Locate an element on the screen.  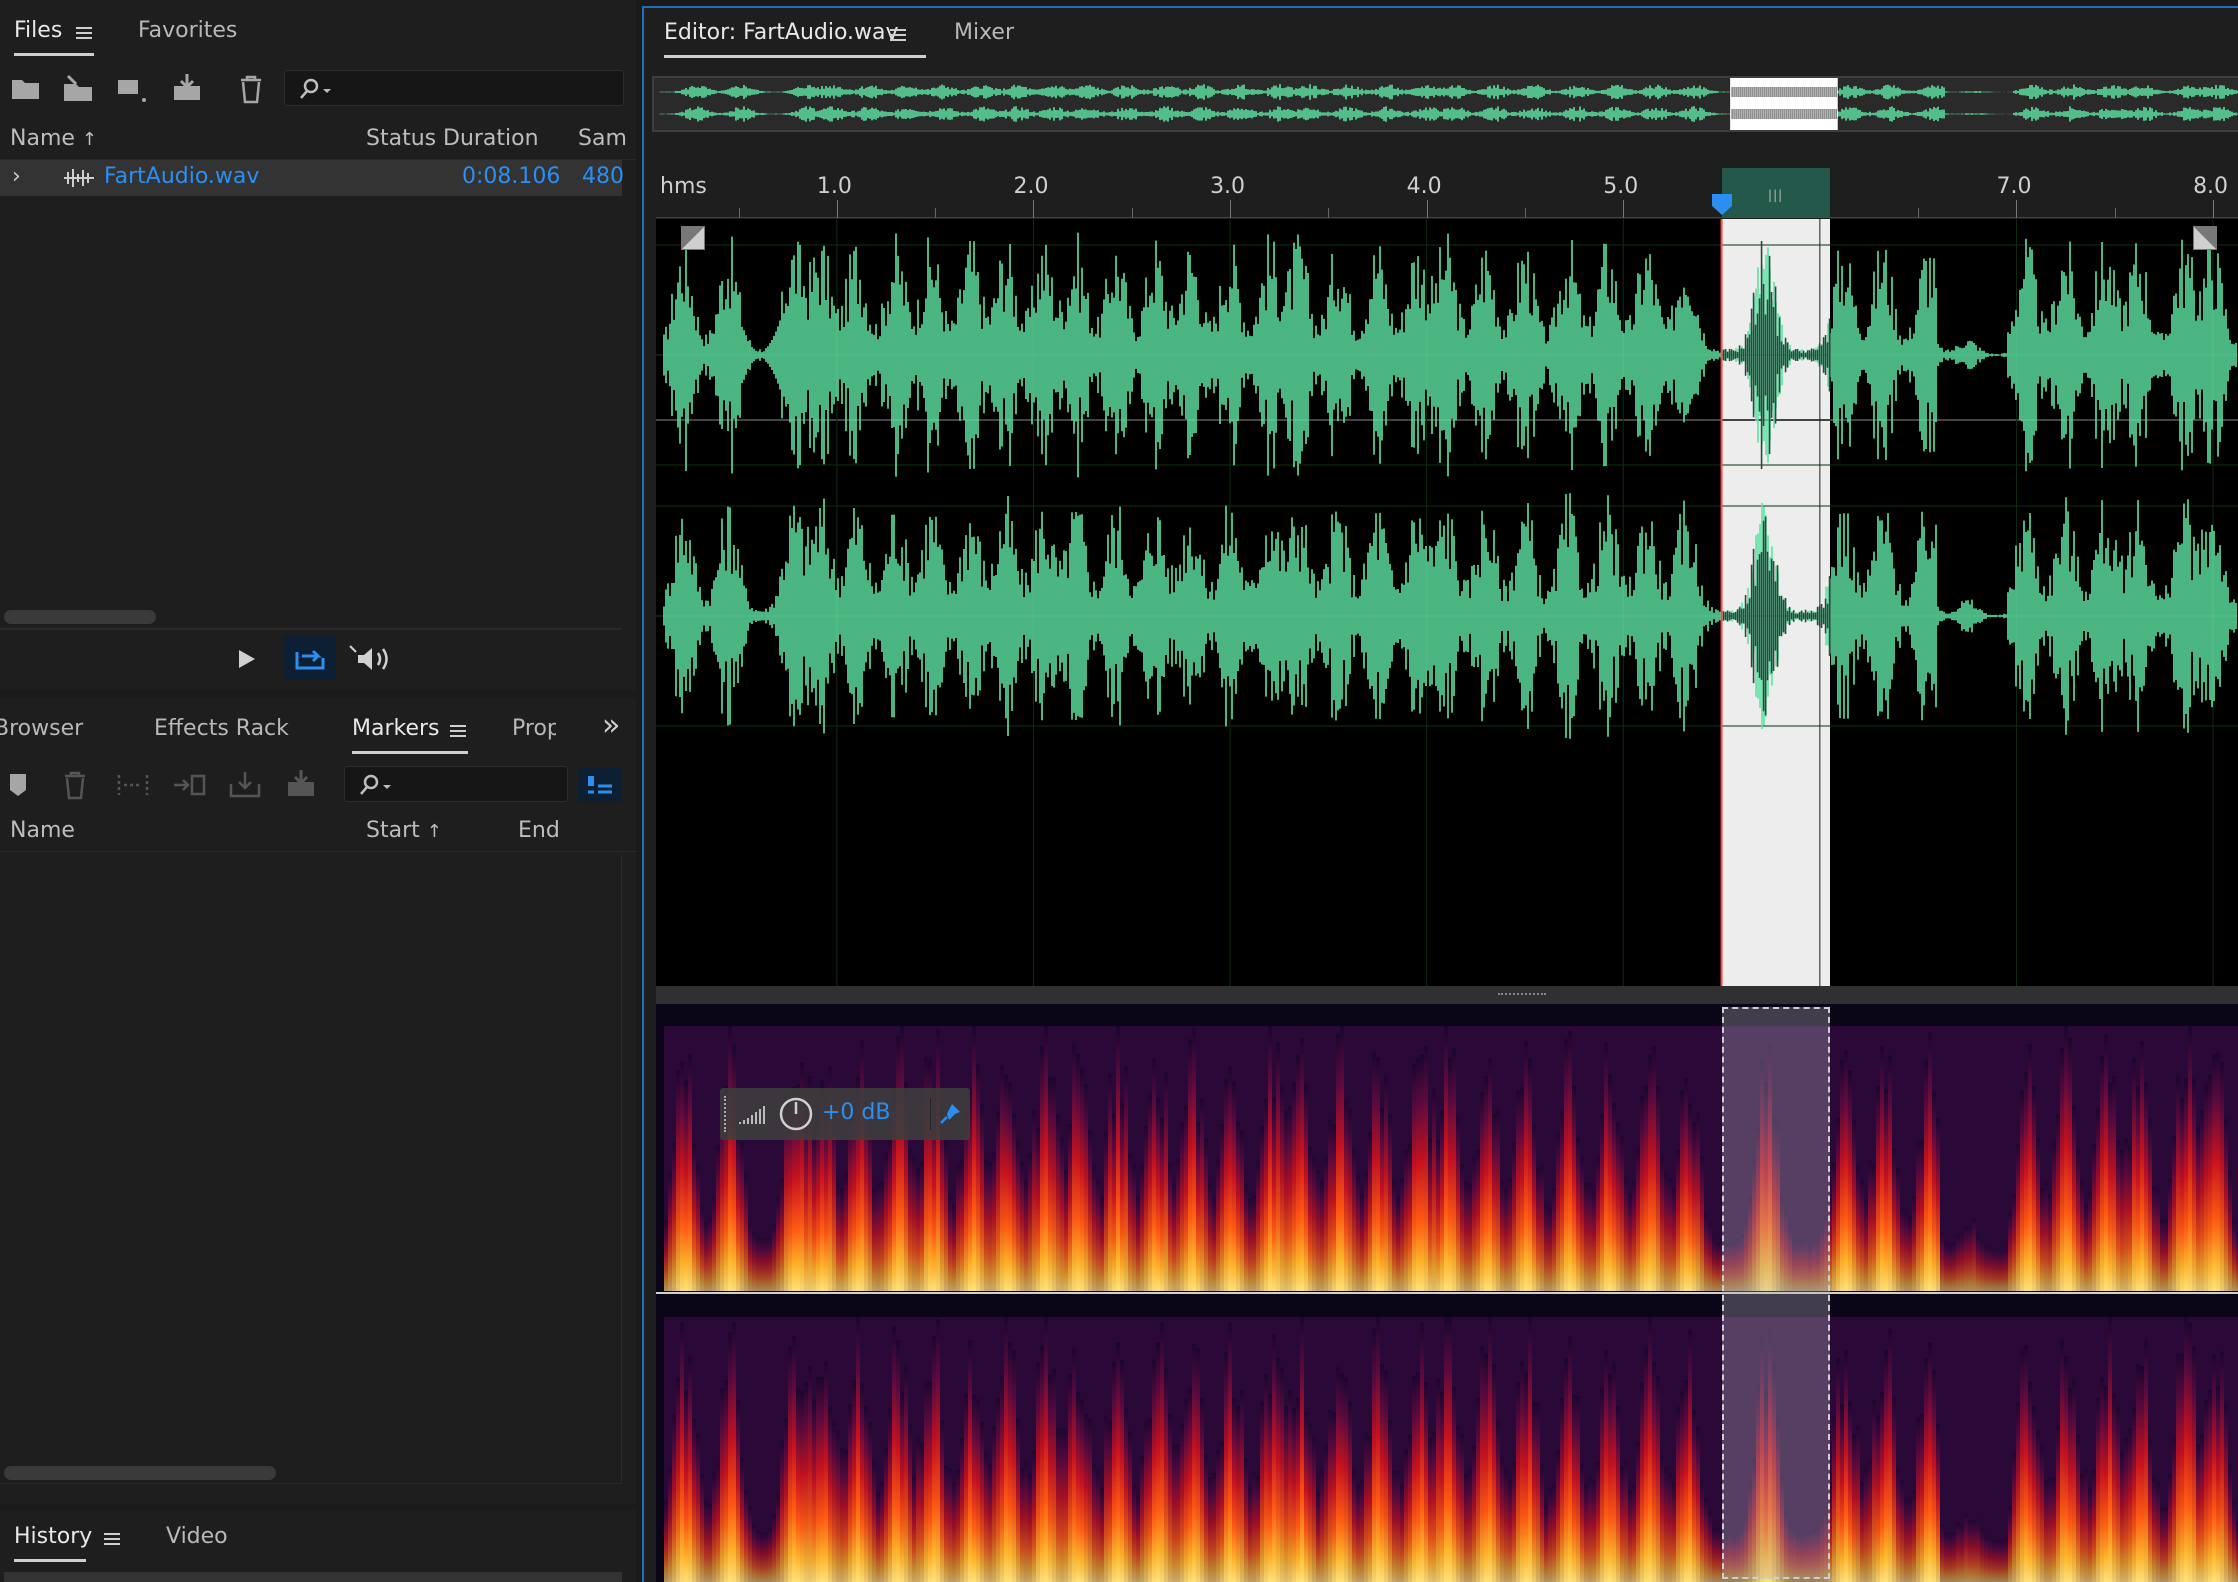
play-icon is located at coordinates (247, 659).